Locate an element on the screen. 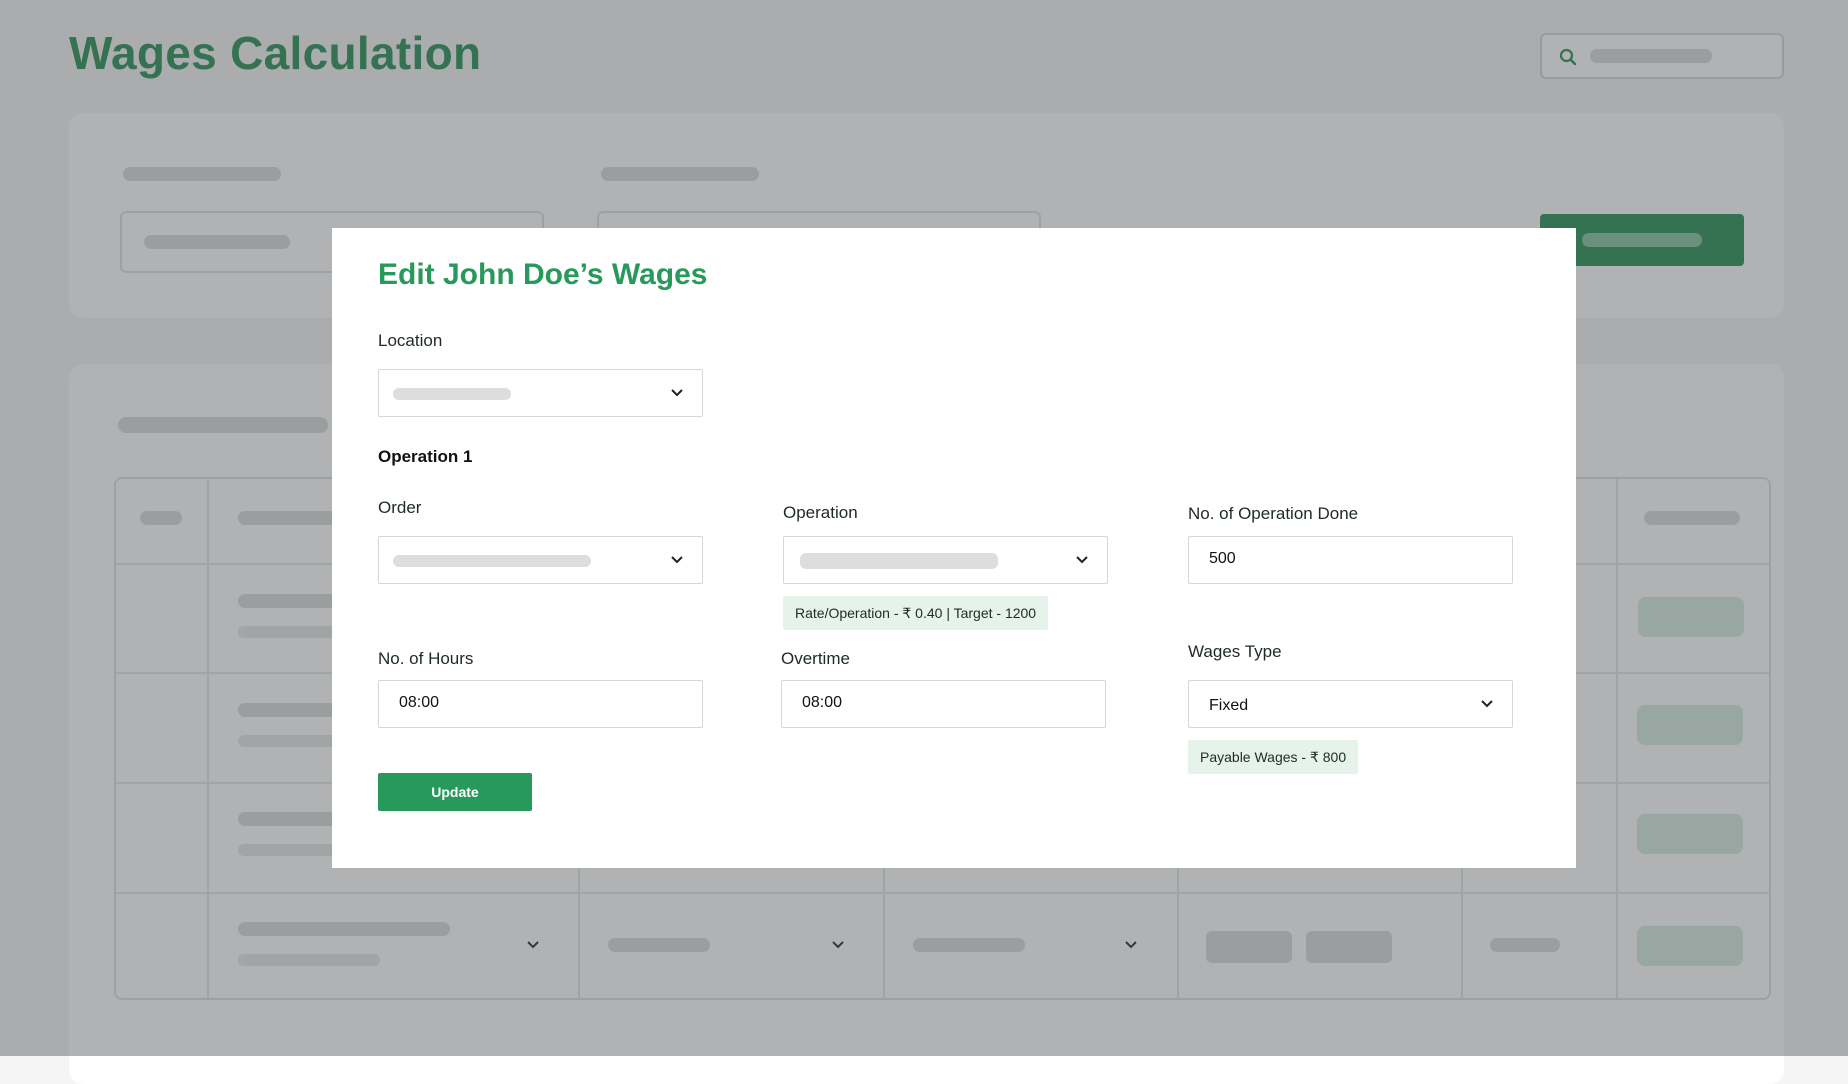  operations-done-label: No. of Operation Done is located at coordinates (1273, 513).